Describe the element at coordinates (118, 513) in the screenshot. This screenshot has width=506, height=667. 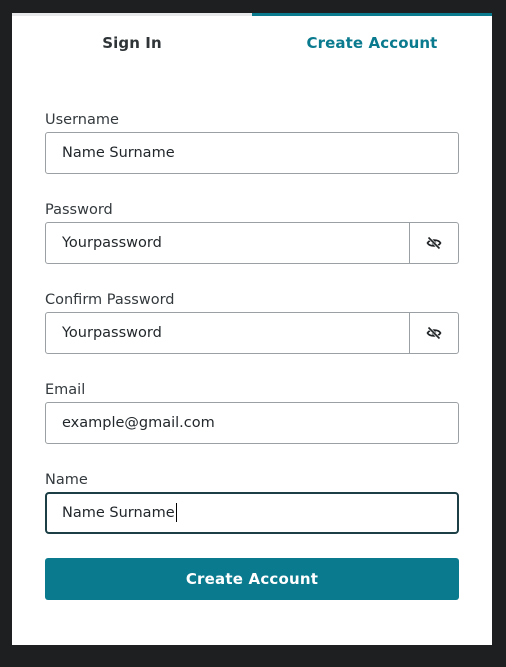
I see `name-input-value: Name Surname` at that location.